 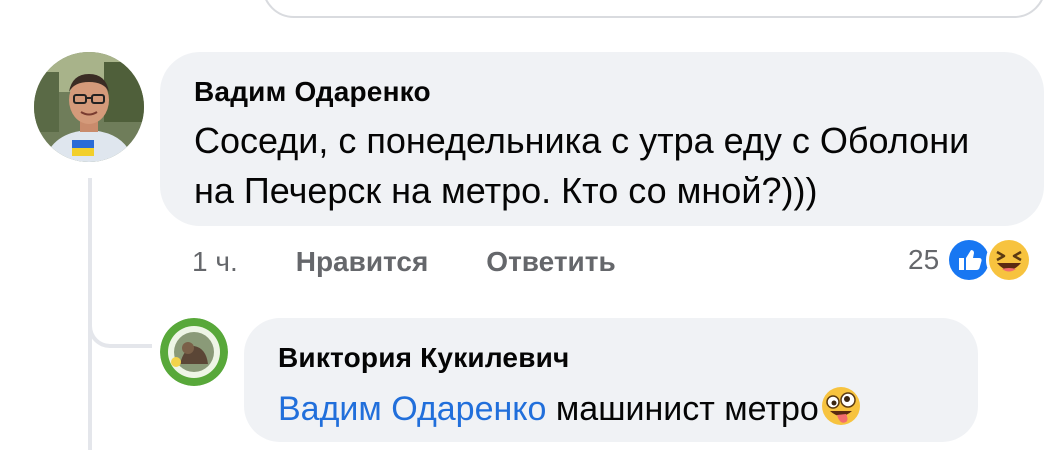 I want to click on like-button: Нравится, so click(x=362, y=262).